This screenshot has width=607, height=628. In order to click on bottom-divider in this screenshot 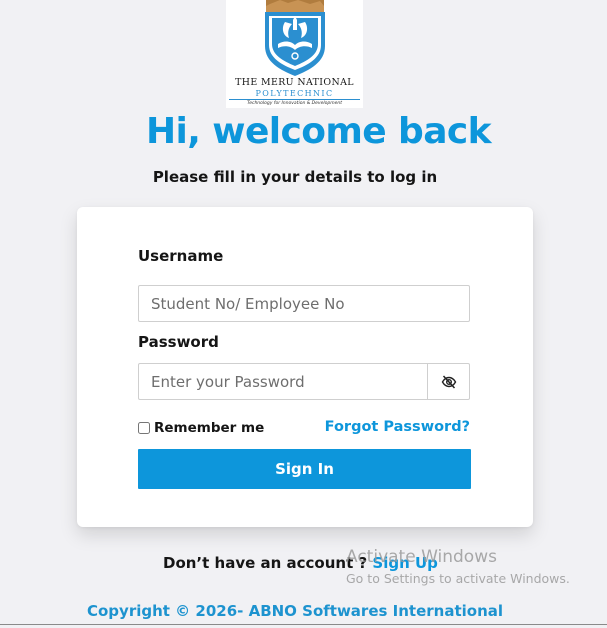, I will do `click(303, 624)`.